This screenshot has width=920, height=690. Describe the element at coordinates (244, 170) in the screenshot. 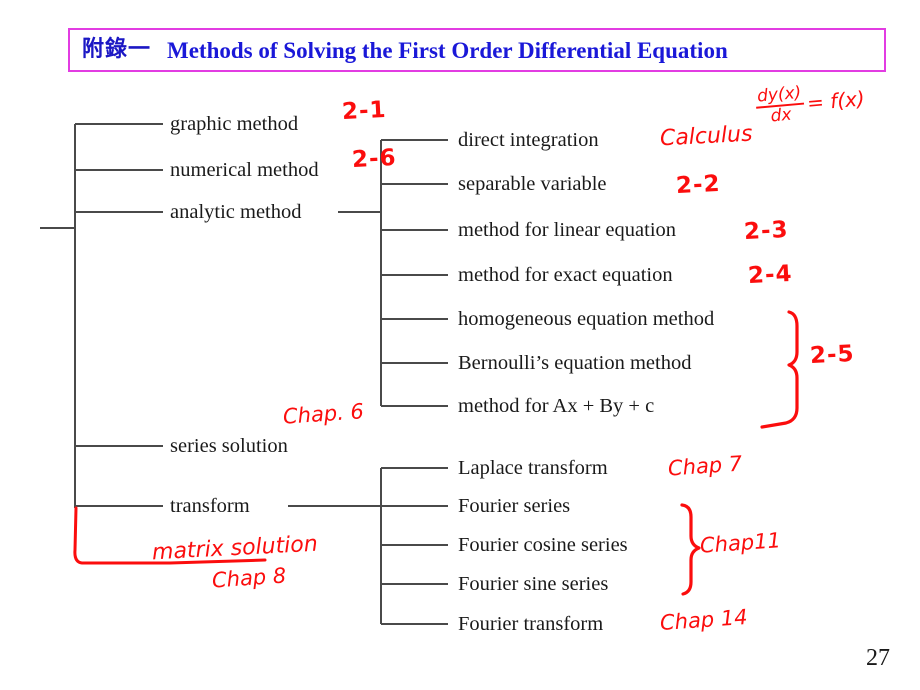

I see `node-numerical-method: numerical method` at that location.